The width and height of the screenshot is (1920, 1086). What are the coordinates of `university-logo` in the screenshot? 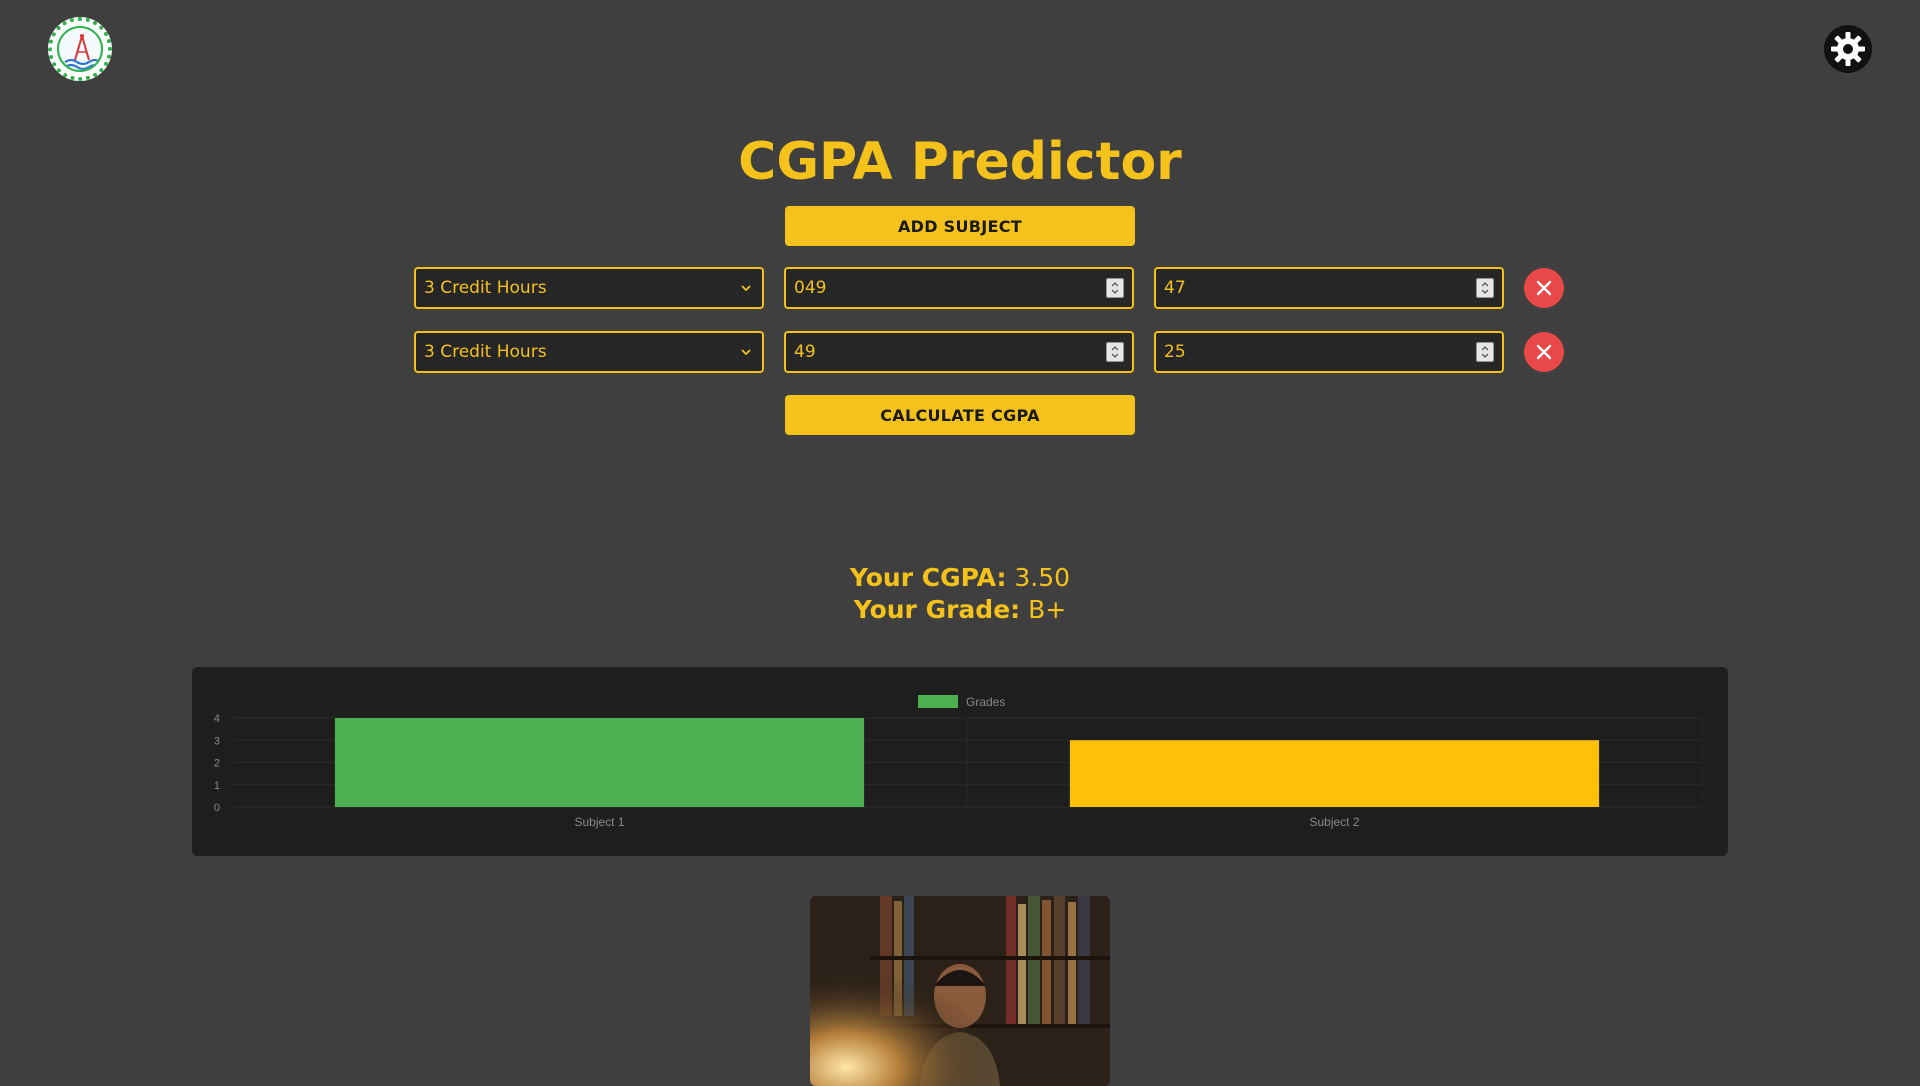 It's located at (80, 49).